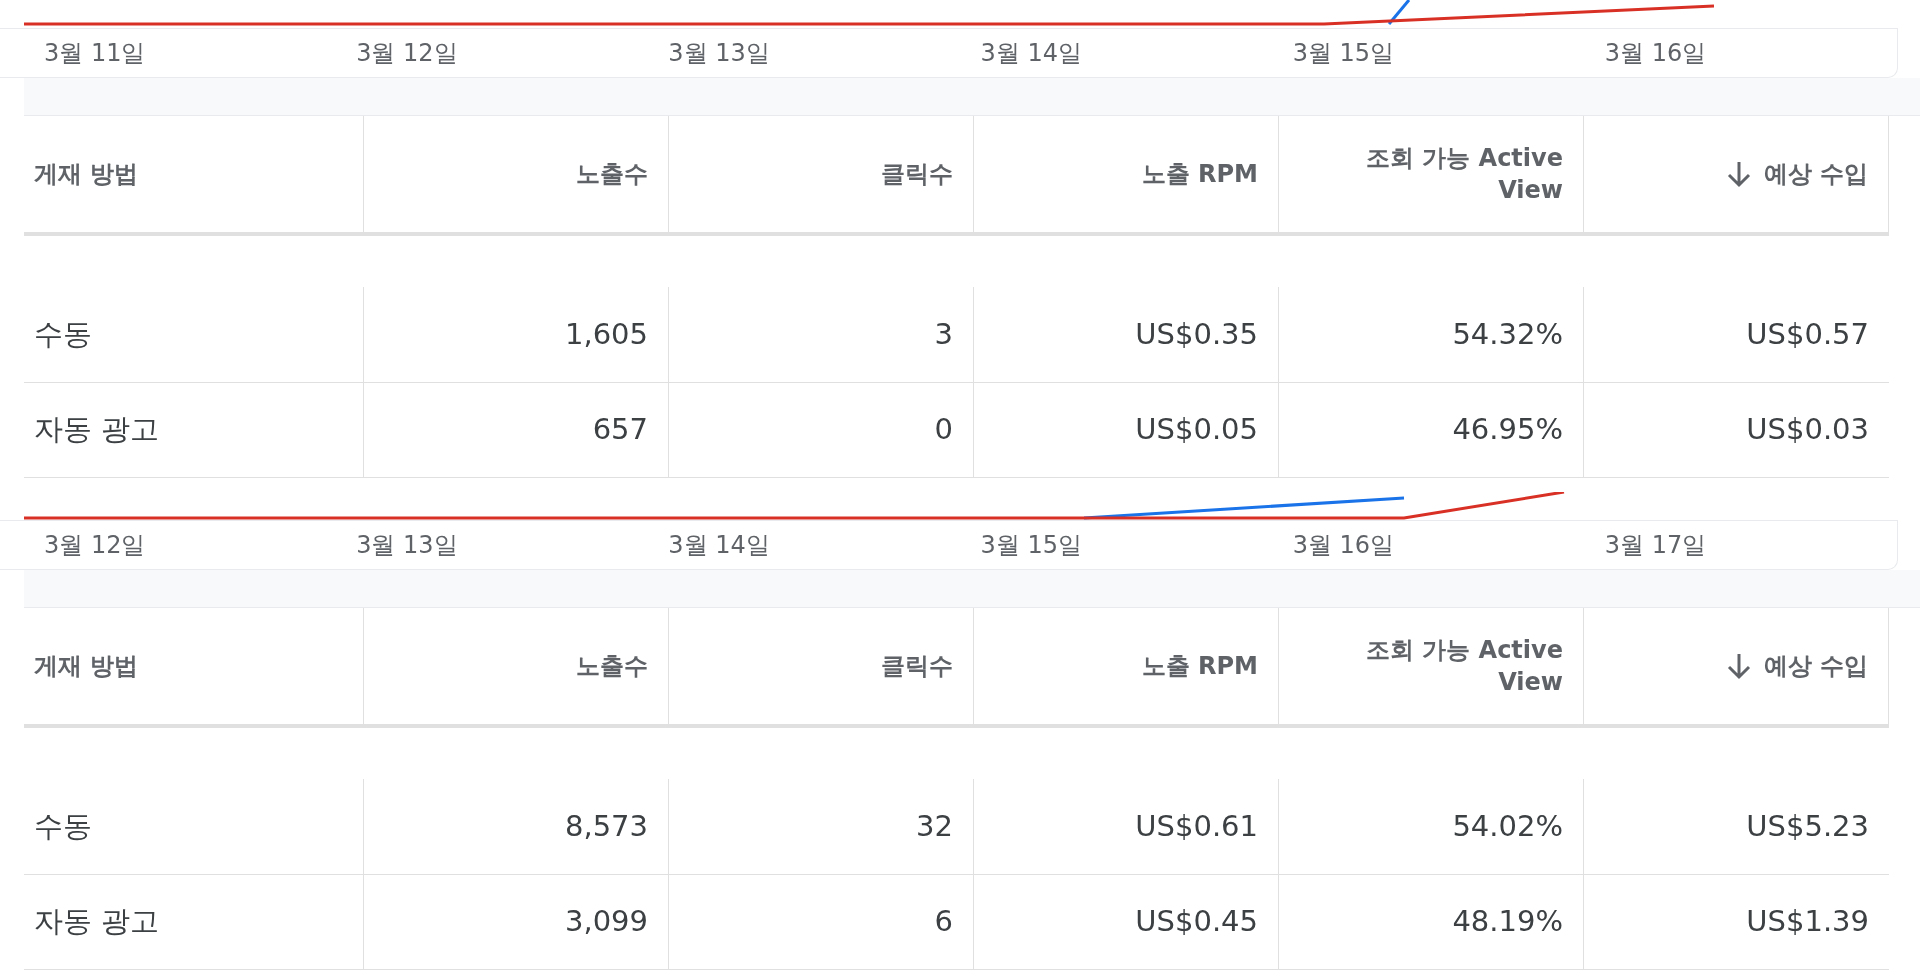 This screenshot has width=1920, height=972. What do you see at coordinates (516, 922) in the screenshot?
I see `table-cell: 3,099` at bounding box center [516, 922].